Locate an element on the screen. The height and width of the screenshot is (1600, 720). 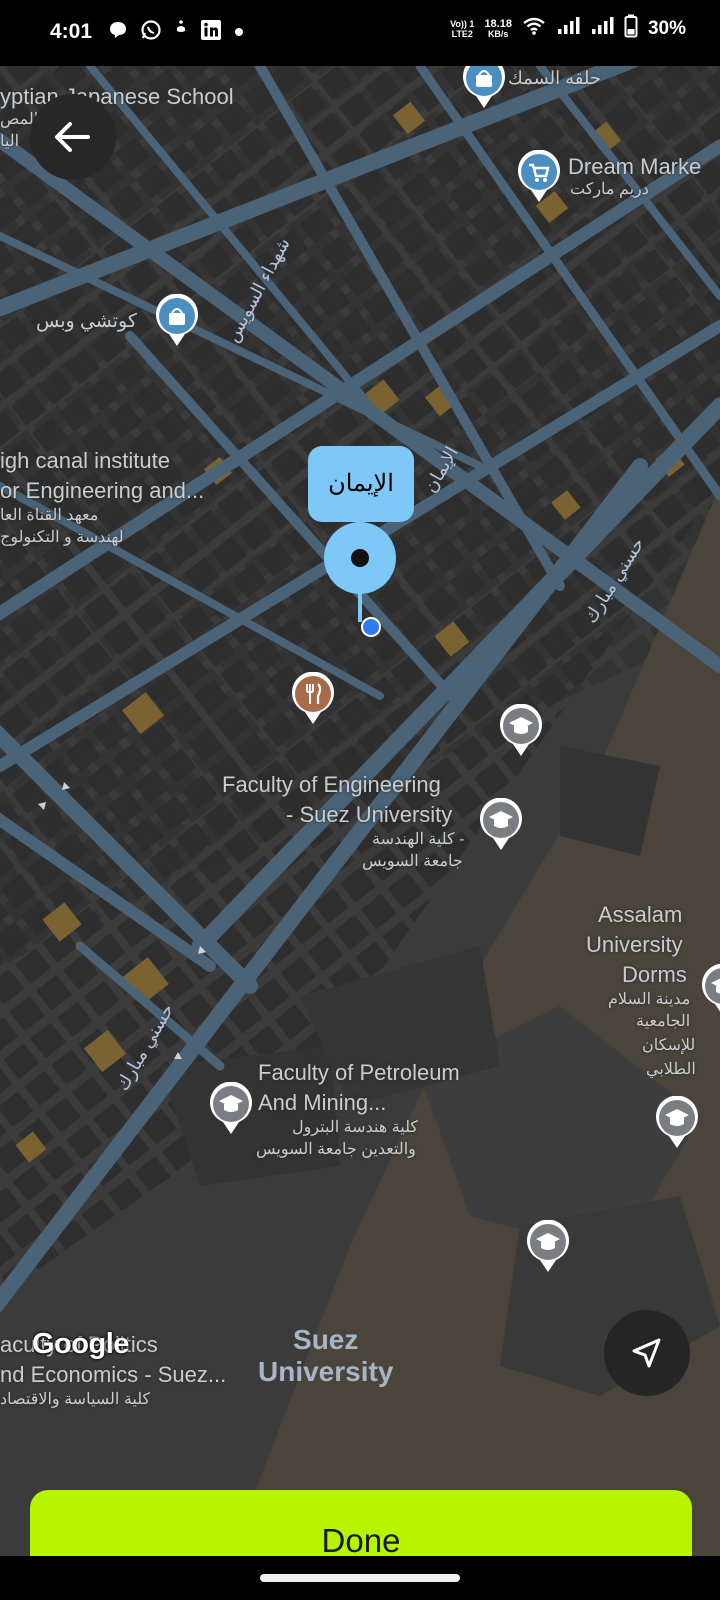
label-assalam-ar-4: الطلابي is located at coordinates (671, 1069).